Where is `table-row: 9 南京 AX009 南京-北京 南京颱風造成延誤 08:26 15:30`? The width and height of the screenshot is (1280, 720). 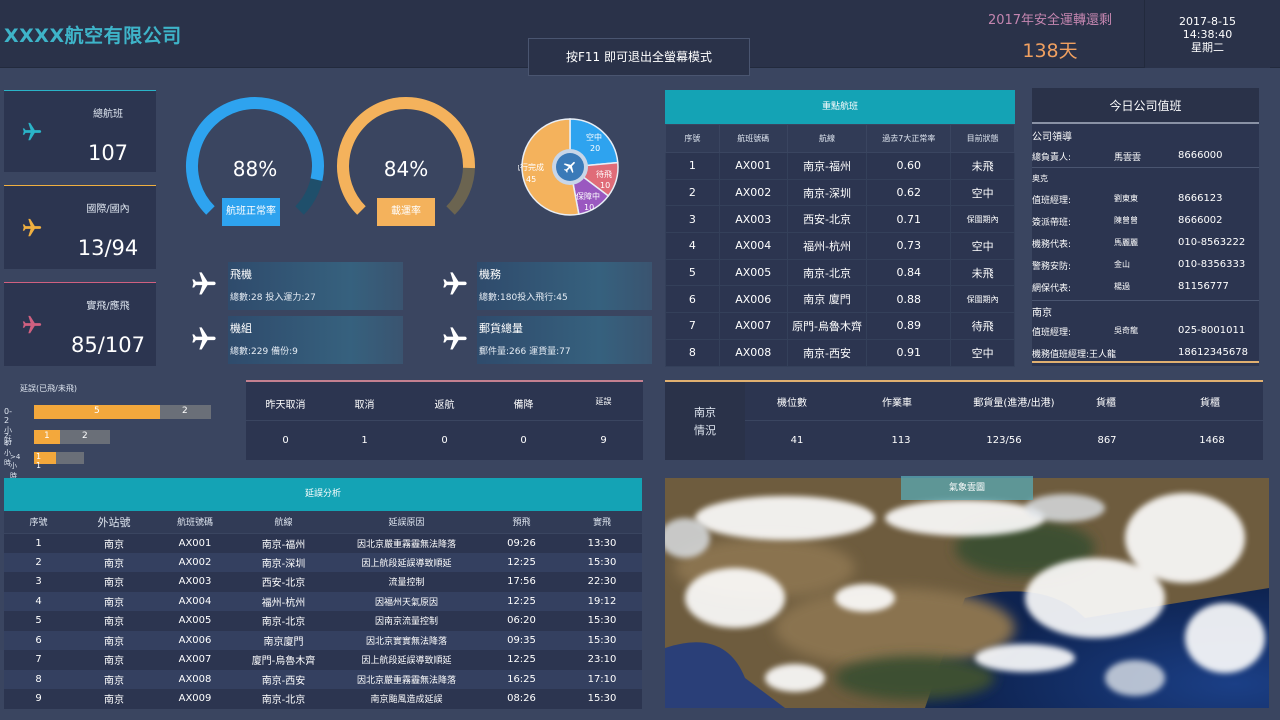
table-row: 9 南京 AX009 南京-北京 南京颱風造成延誤 08:26 15:30 is located at coordinates (323, 699).